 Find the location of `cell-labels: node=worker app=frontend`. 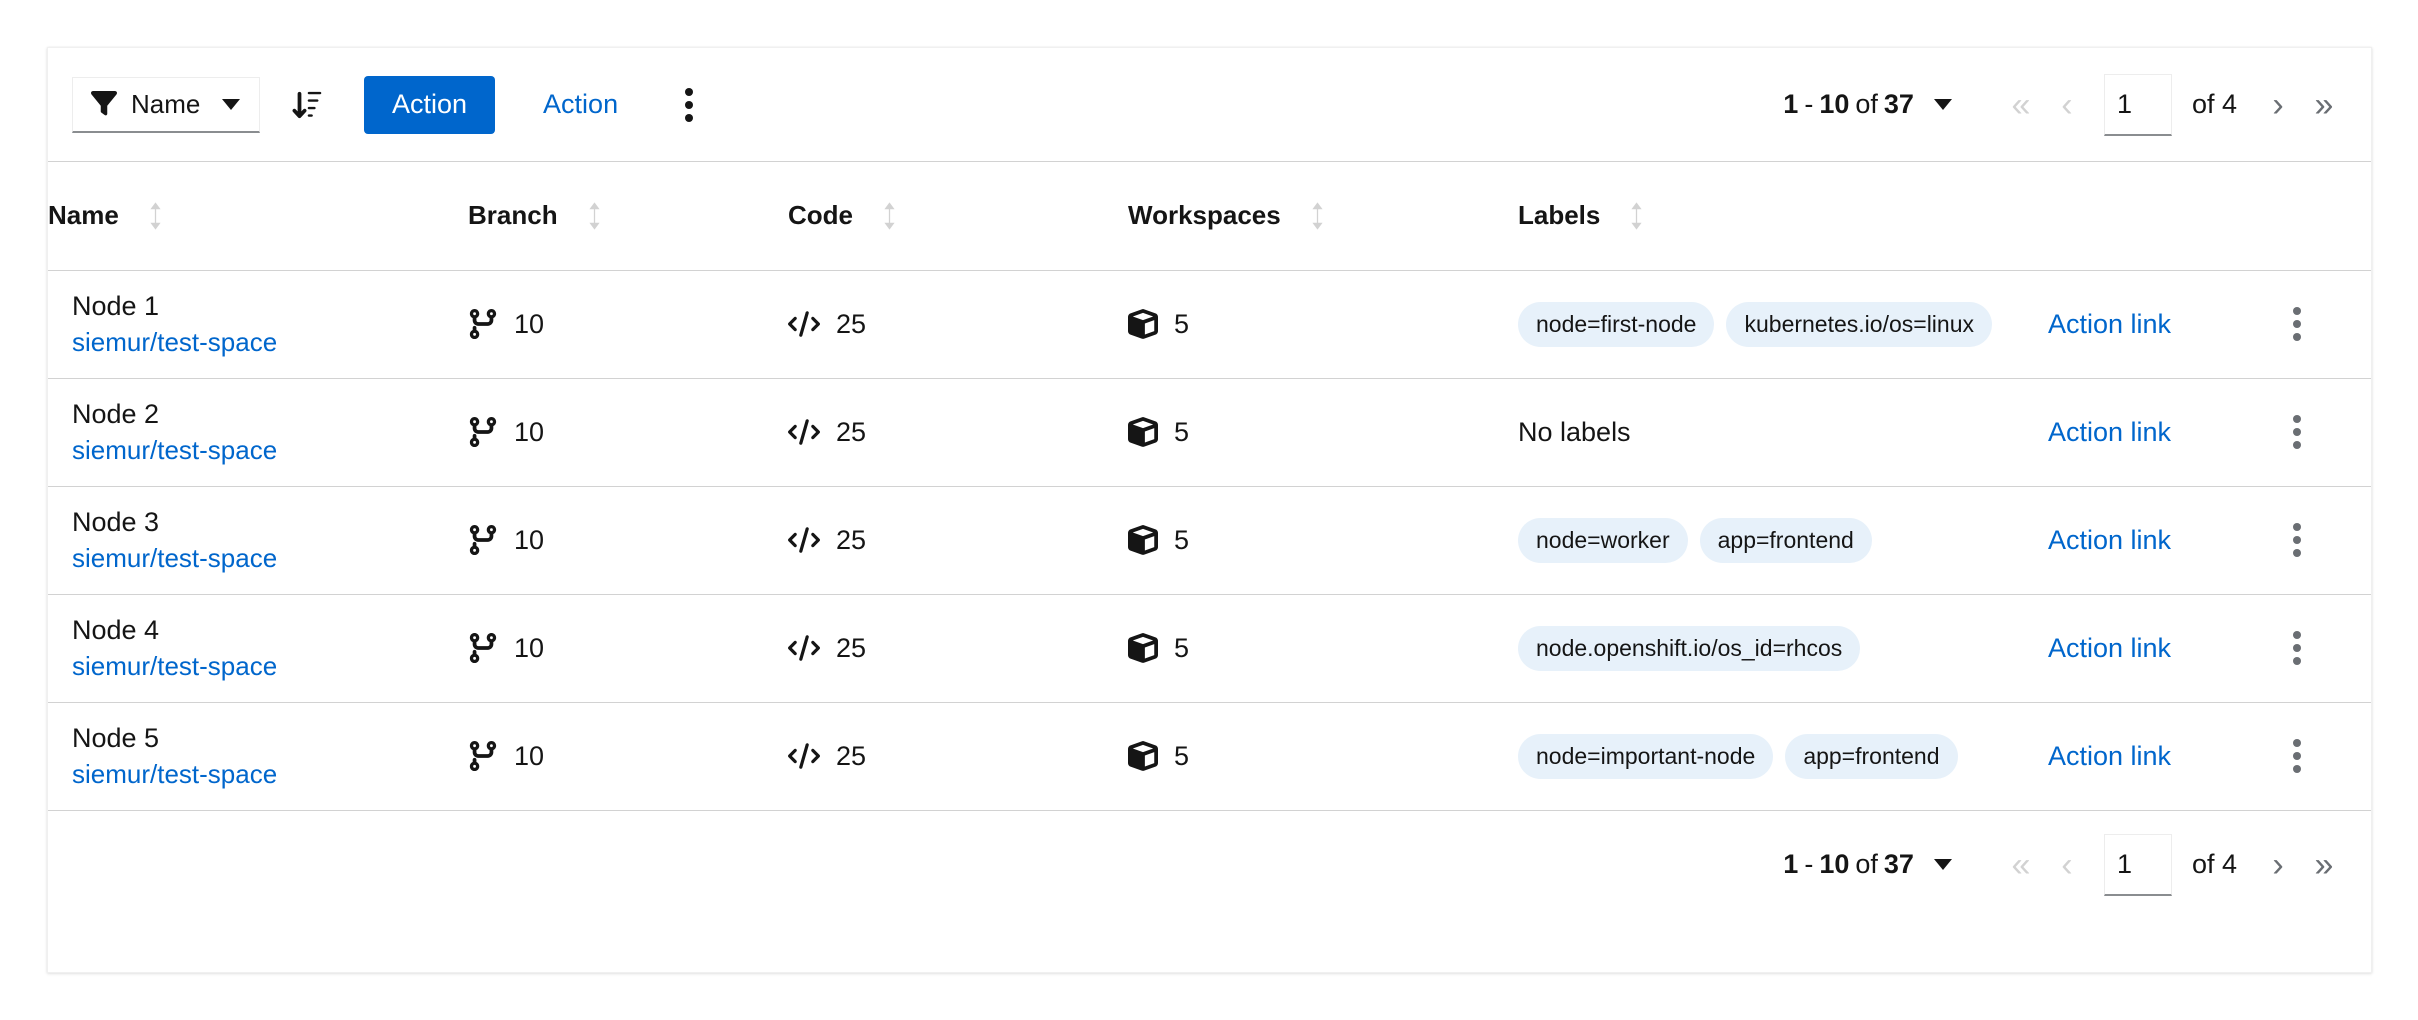

cell-labels: node=worker app=frontend is located at coordinates (1783, 539).